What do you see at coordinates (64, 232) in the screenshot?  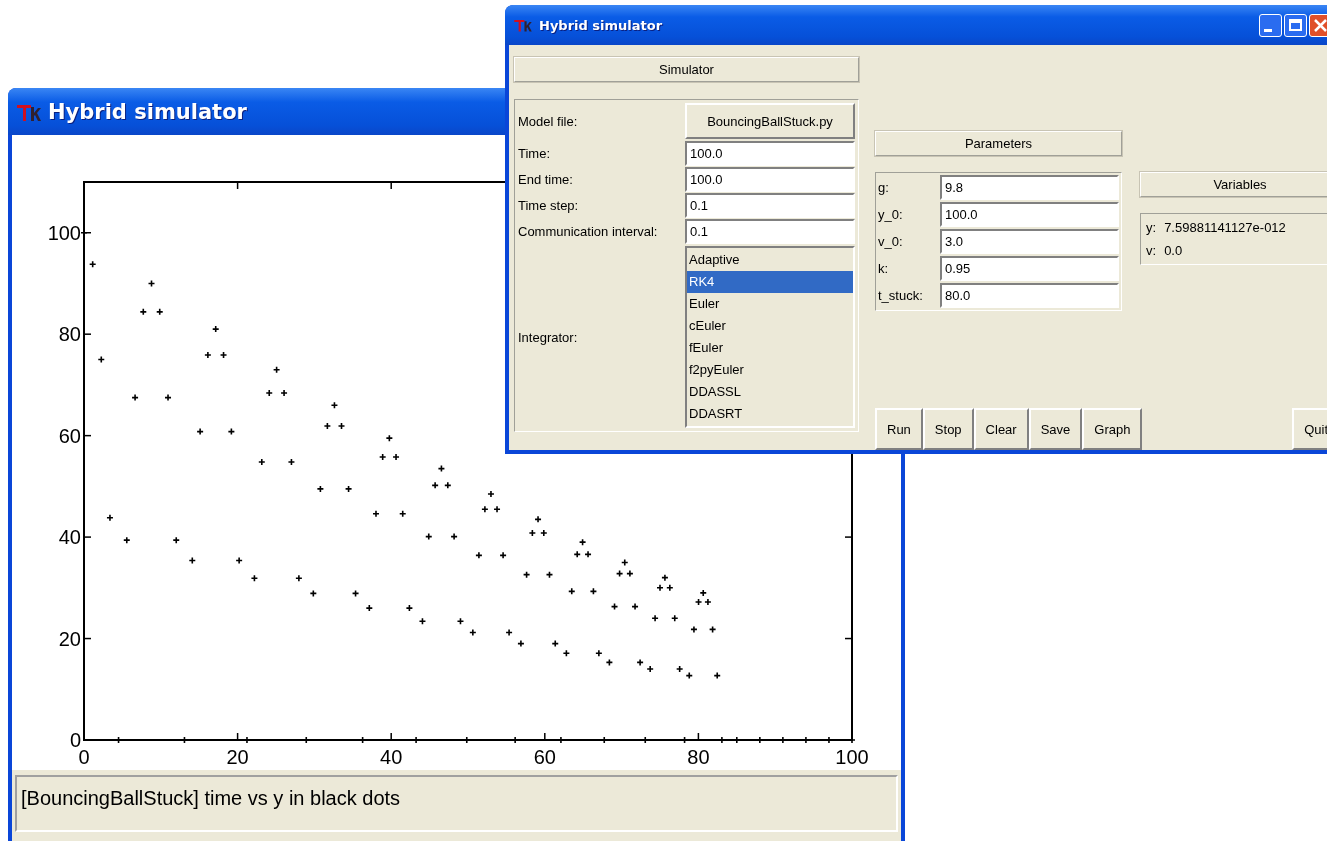 I see `y-tick-label: 100` at bounding box center [64, 232].